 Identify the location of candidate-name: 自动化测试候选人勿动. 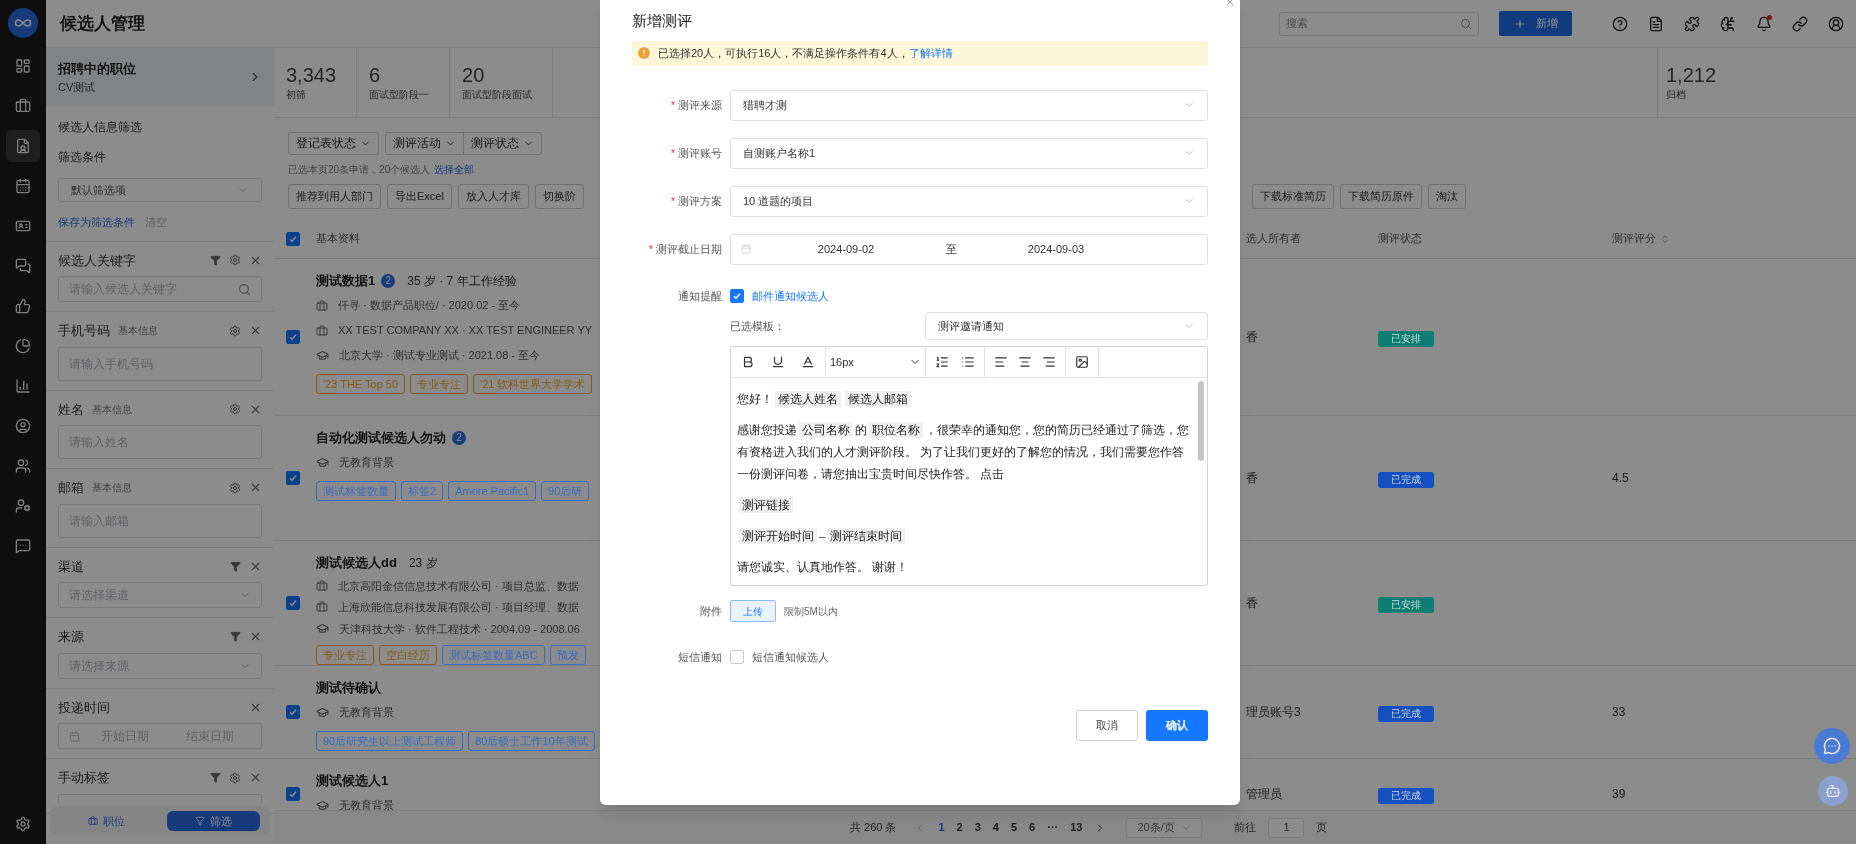
(381, 438).